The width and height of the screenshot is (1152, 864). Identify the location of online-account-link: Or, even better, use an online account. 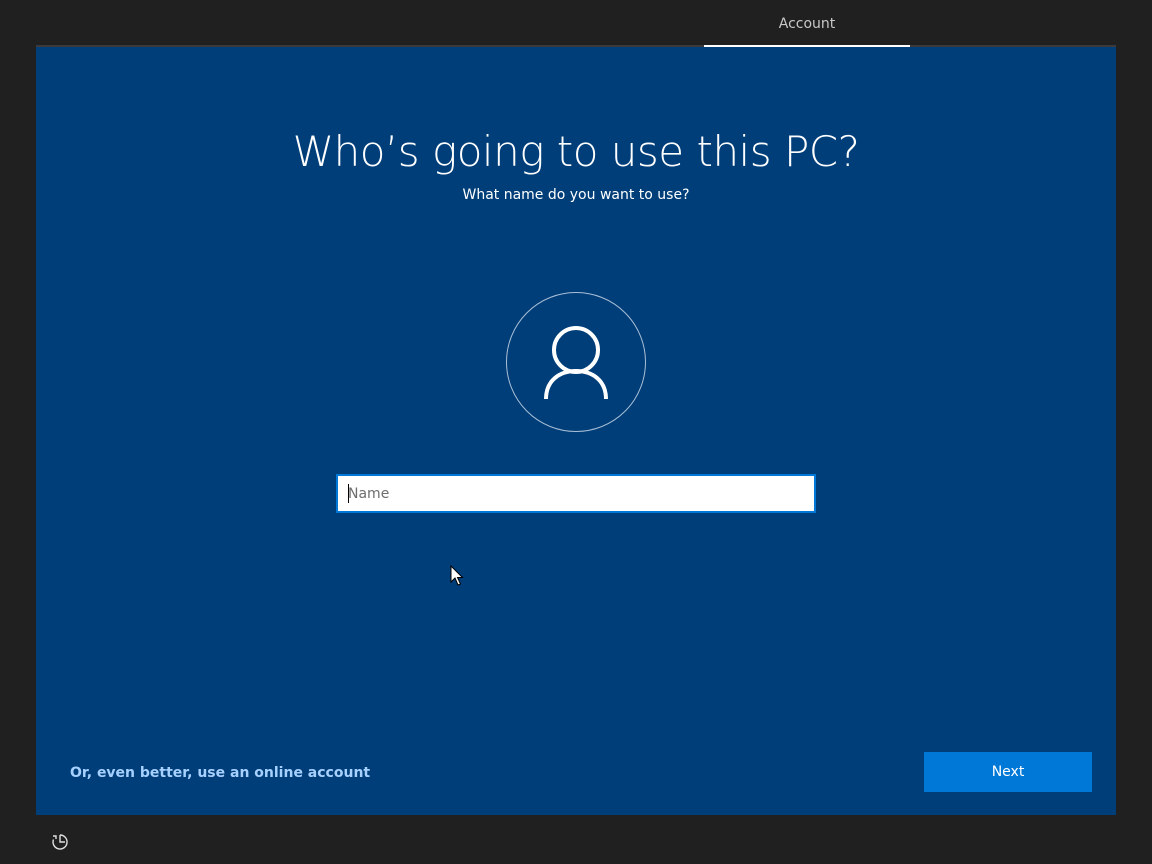
(220, 773).